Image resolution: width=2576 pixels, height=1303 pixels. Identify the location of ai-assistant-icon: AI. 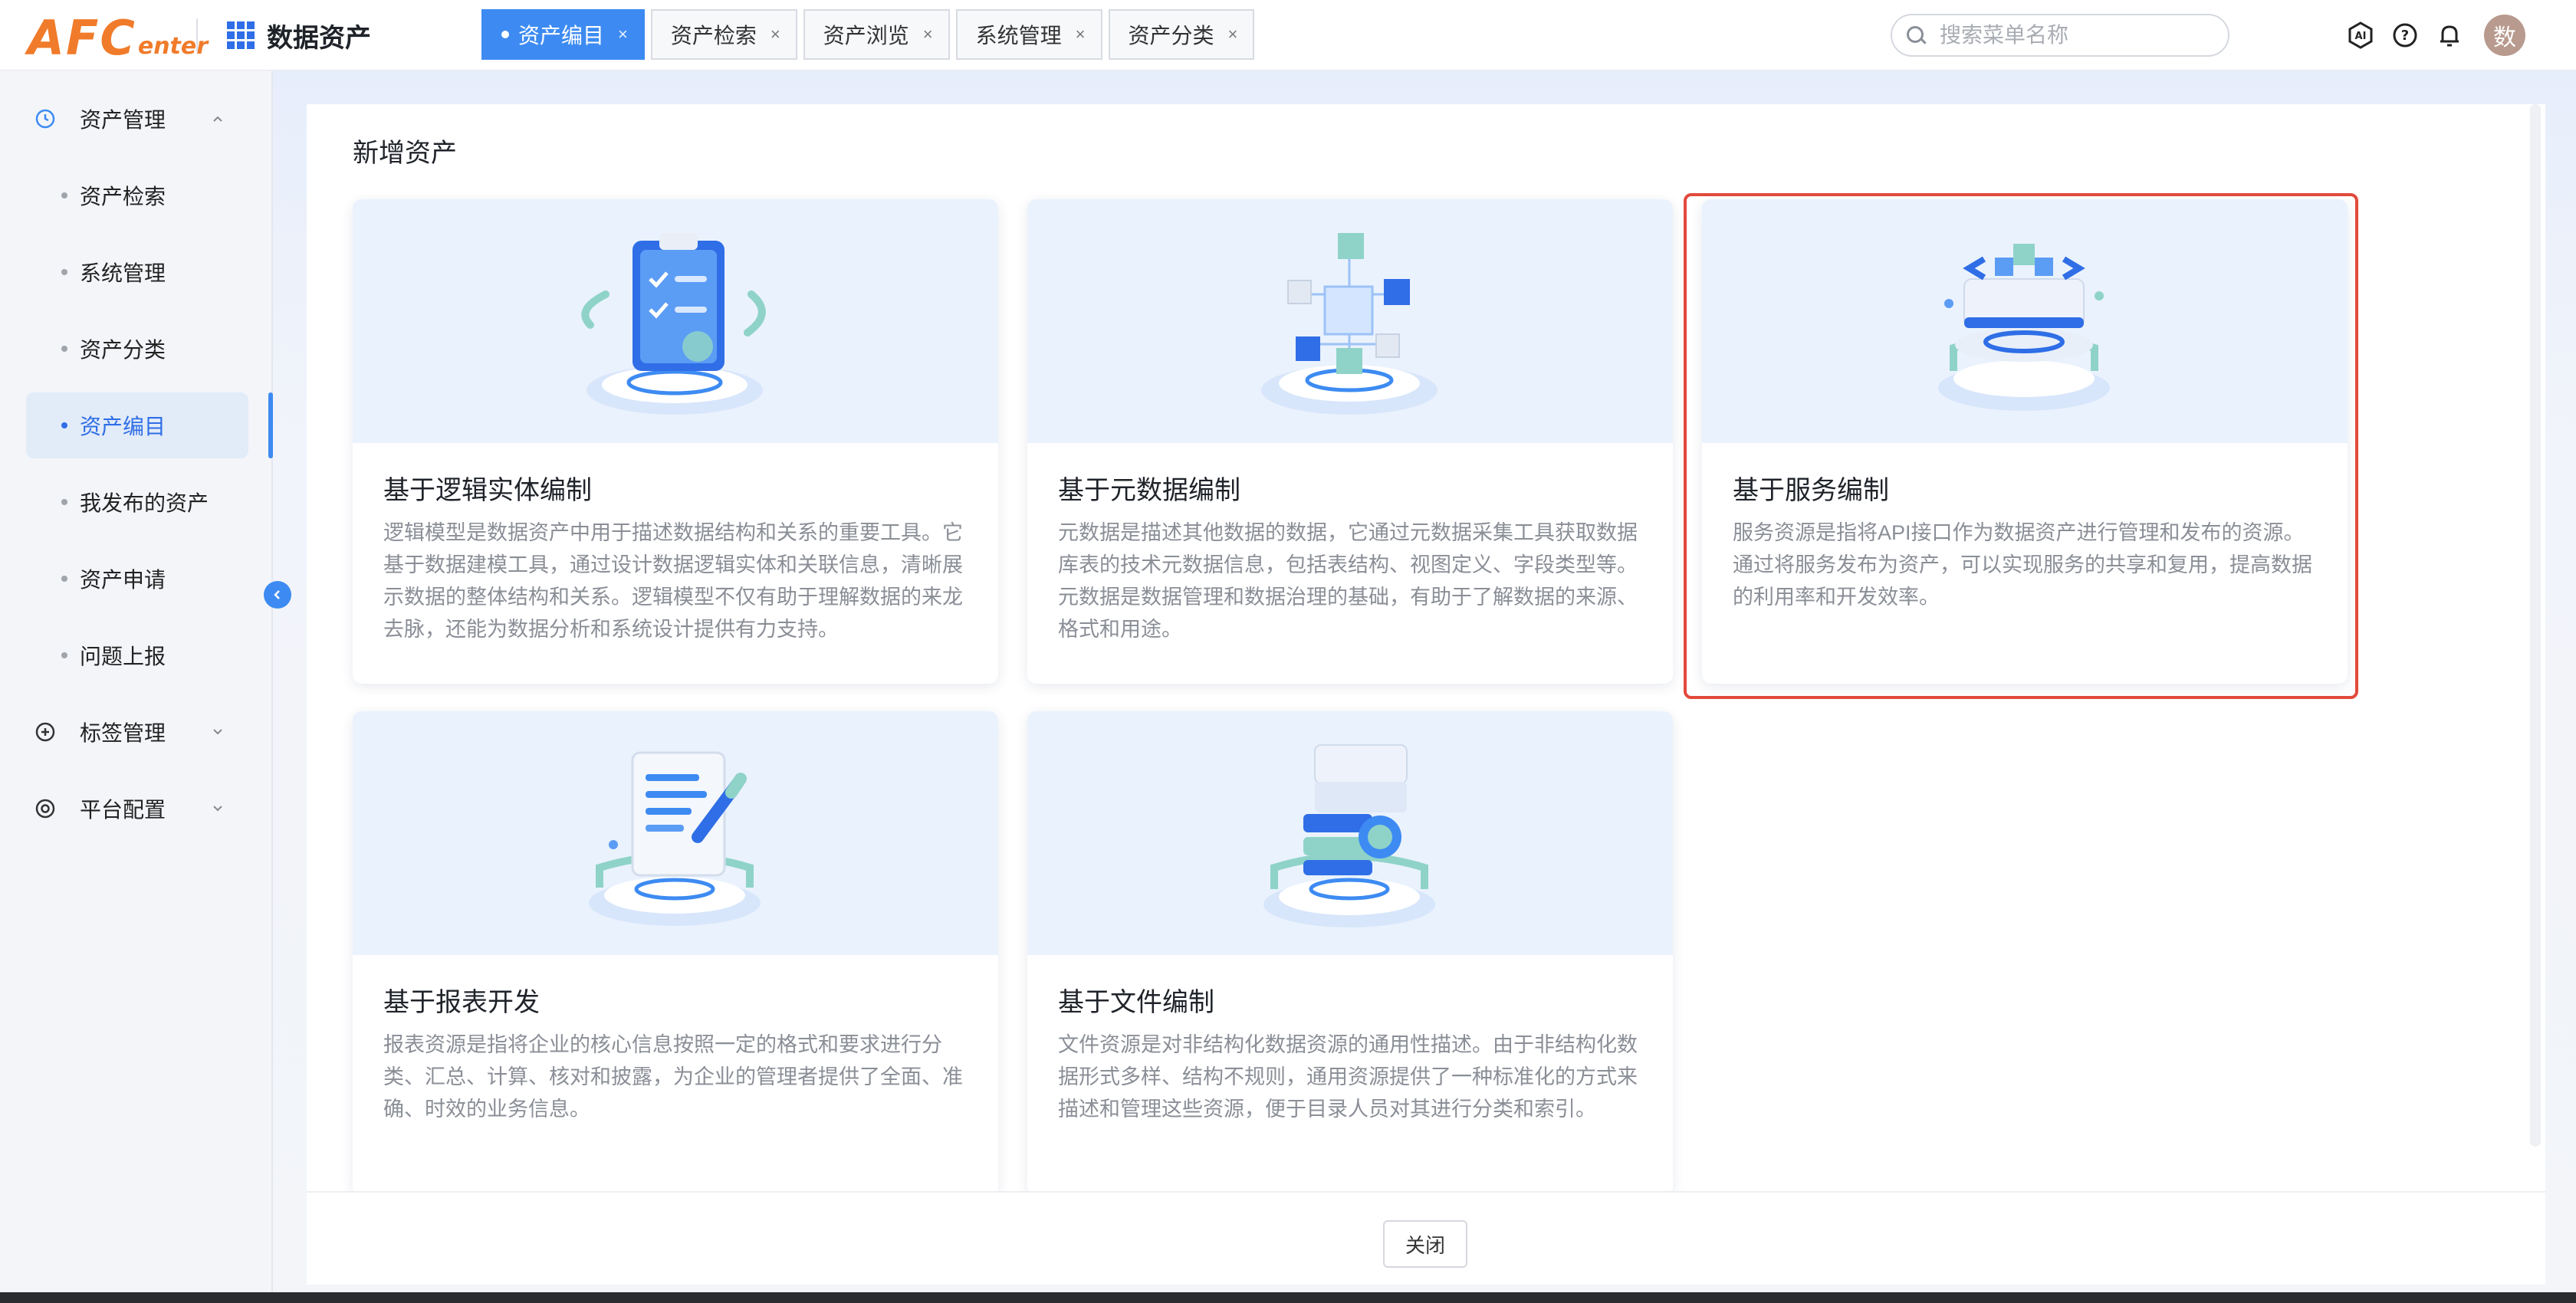
(2361, 35).